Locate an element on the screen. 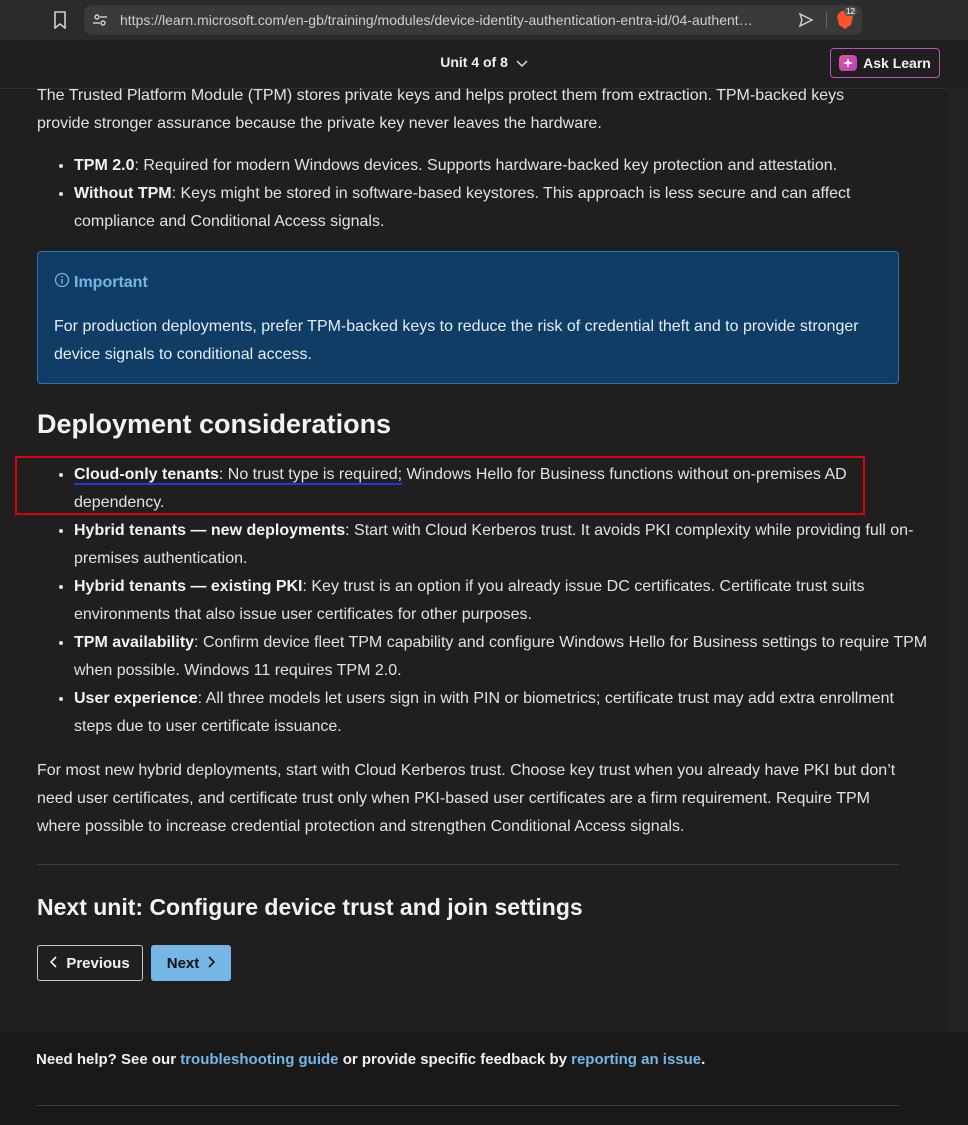 Image resolution: width=968 pixels, height=1125 pixels. previous-button: Previous is located at coordinates (90, 963).